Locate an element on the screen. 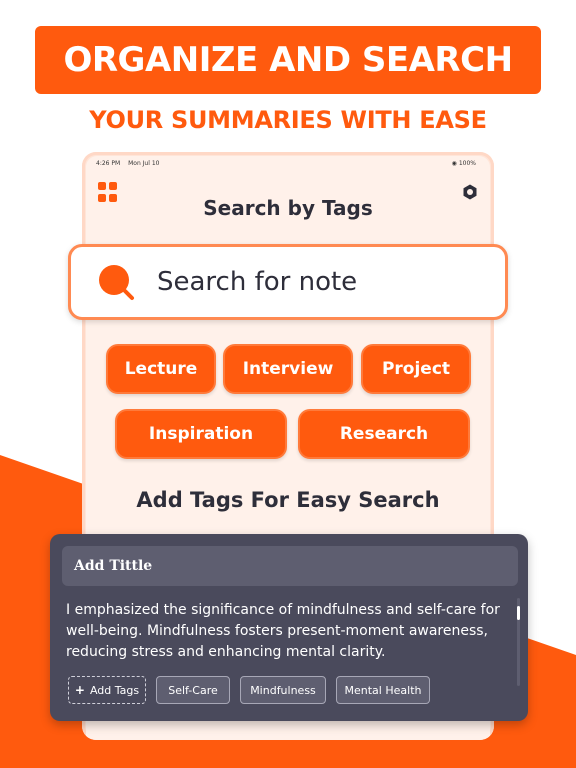 The width and height of the screenshot is (576, 768). scrollbar-thumb is located at coordinates (518, 613).